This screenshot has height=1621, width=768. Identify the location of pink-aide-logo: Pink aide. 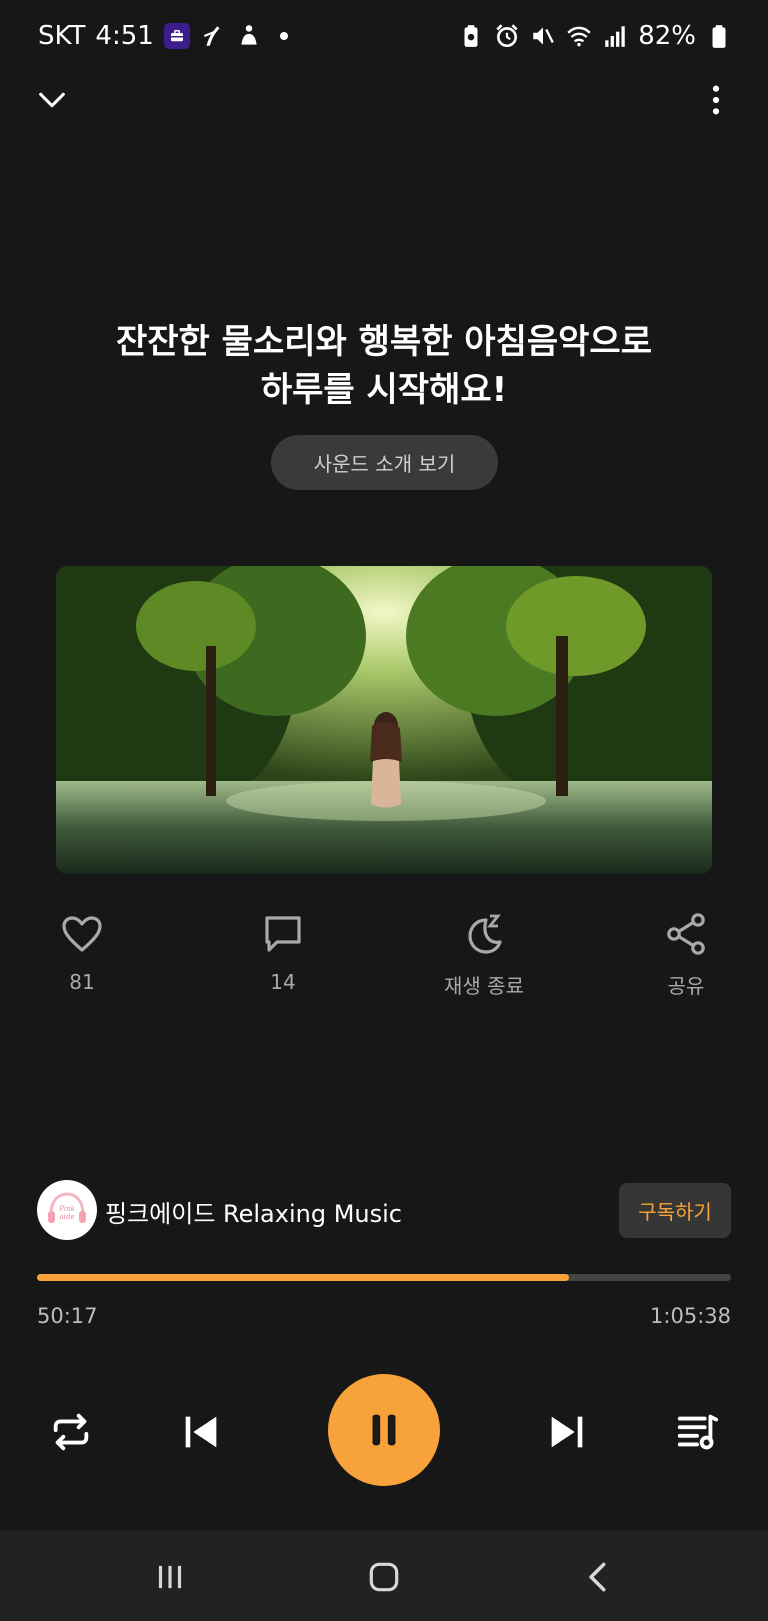
(67, 1210).